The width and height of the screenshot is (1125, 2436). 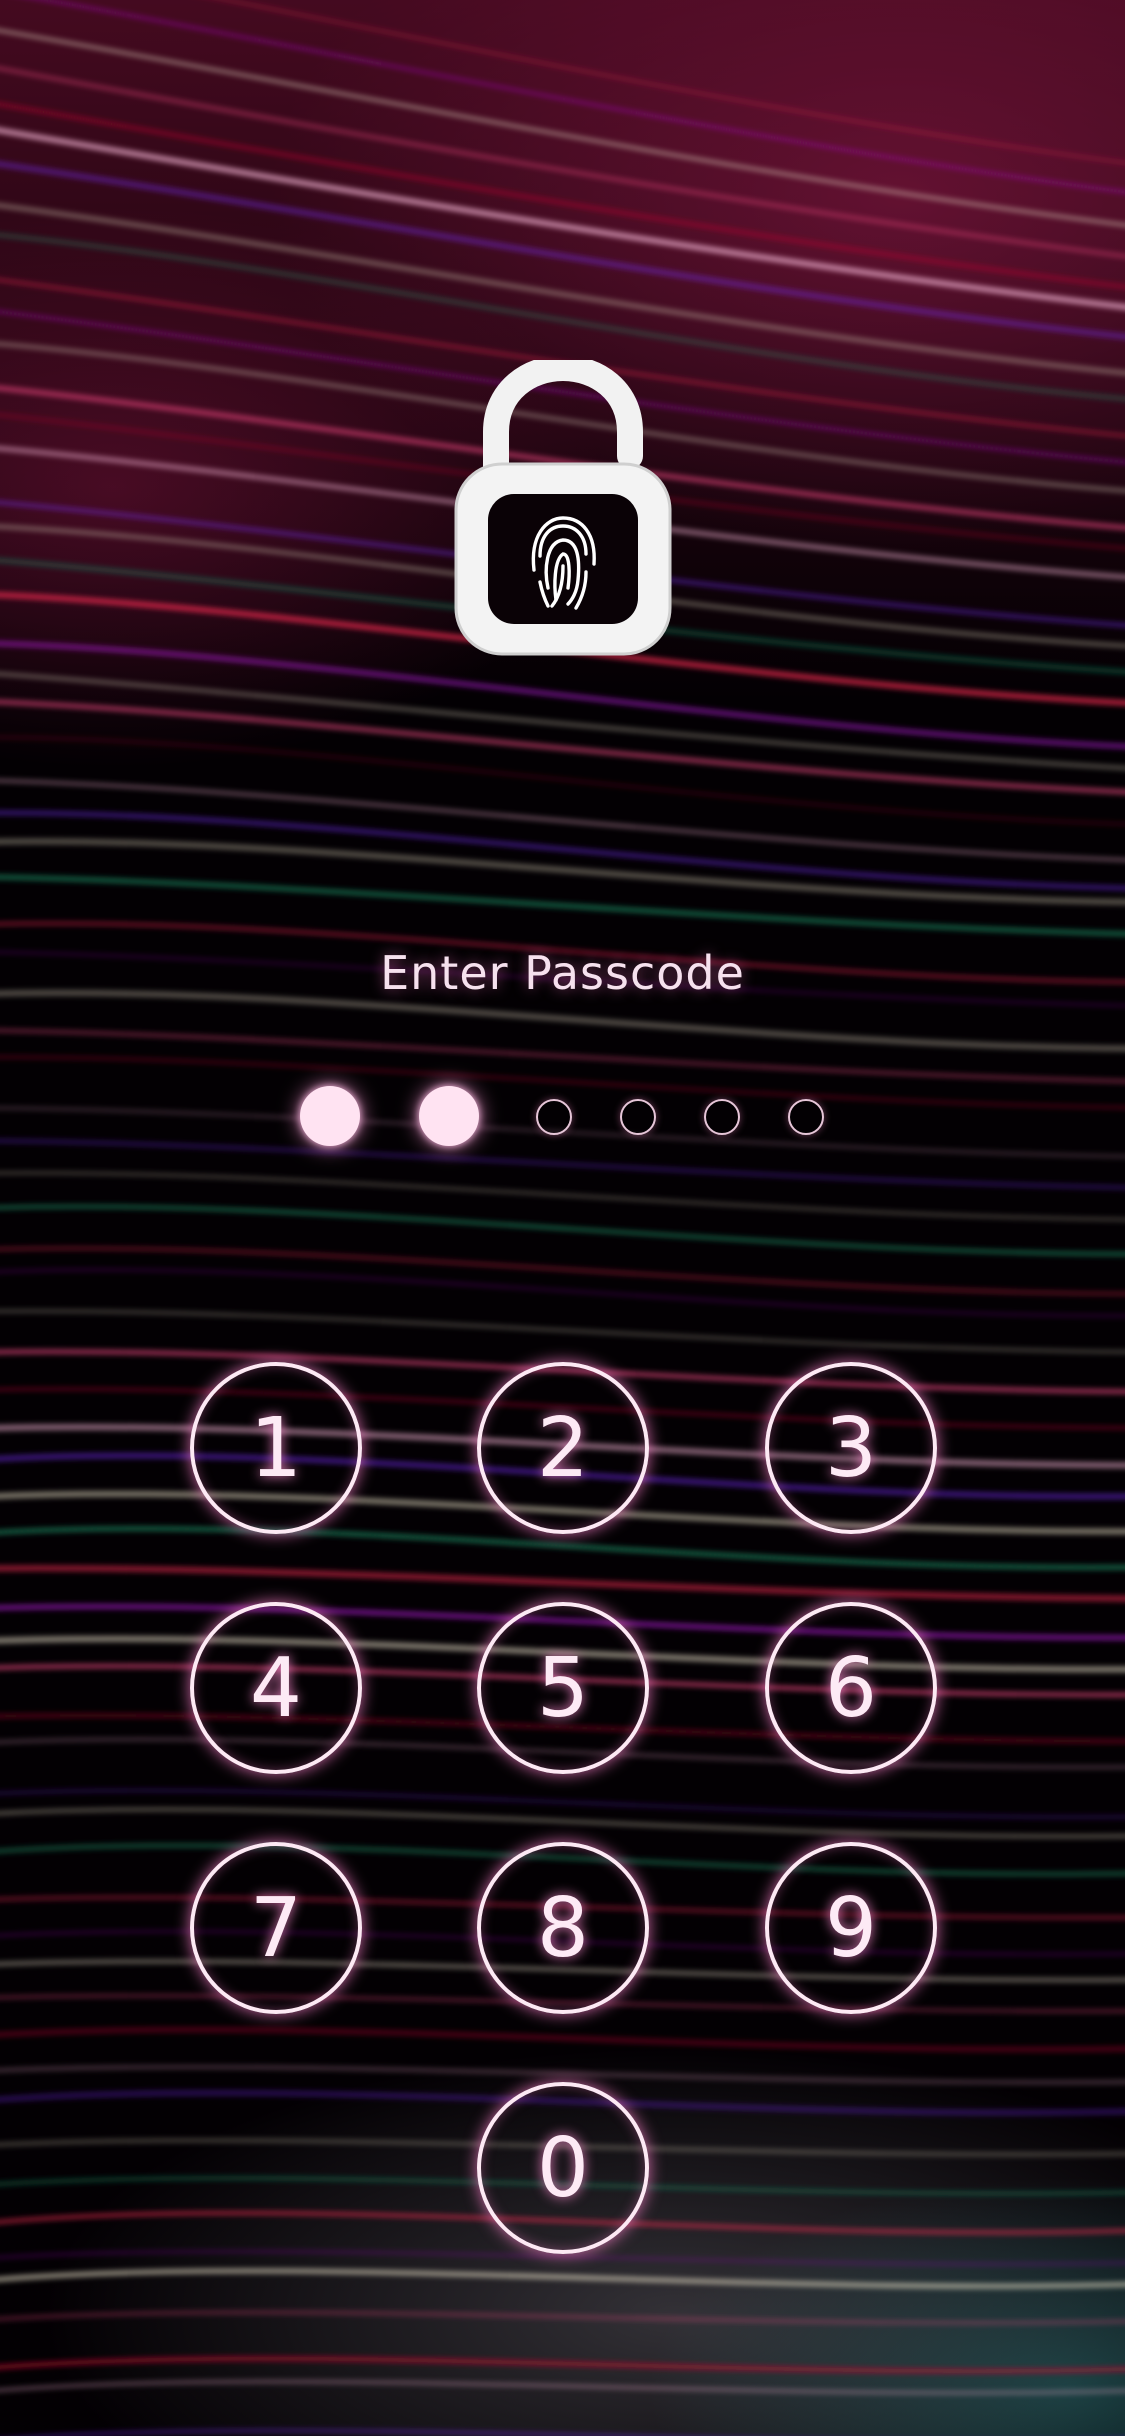 What do you see at coordinates (562, 973) in the screenshot?
I see `page-title: Enter Passcode` at bounding box center [562, 973].